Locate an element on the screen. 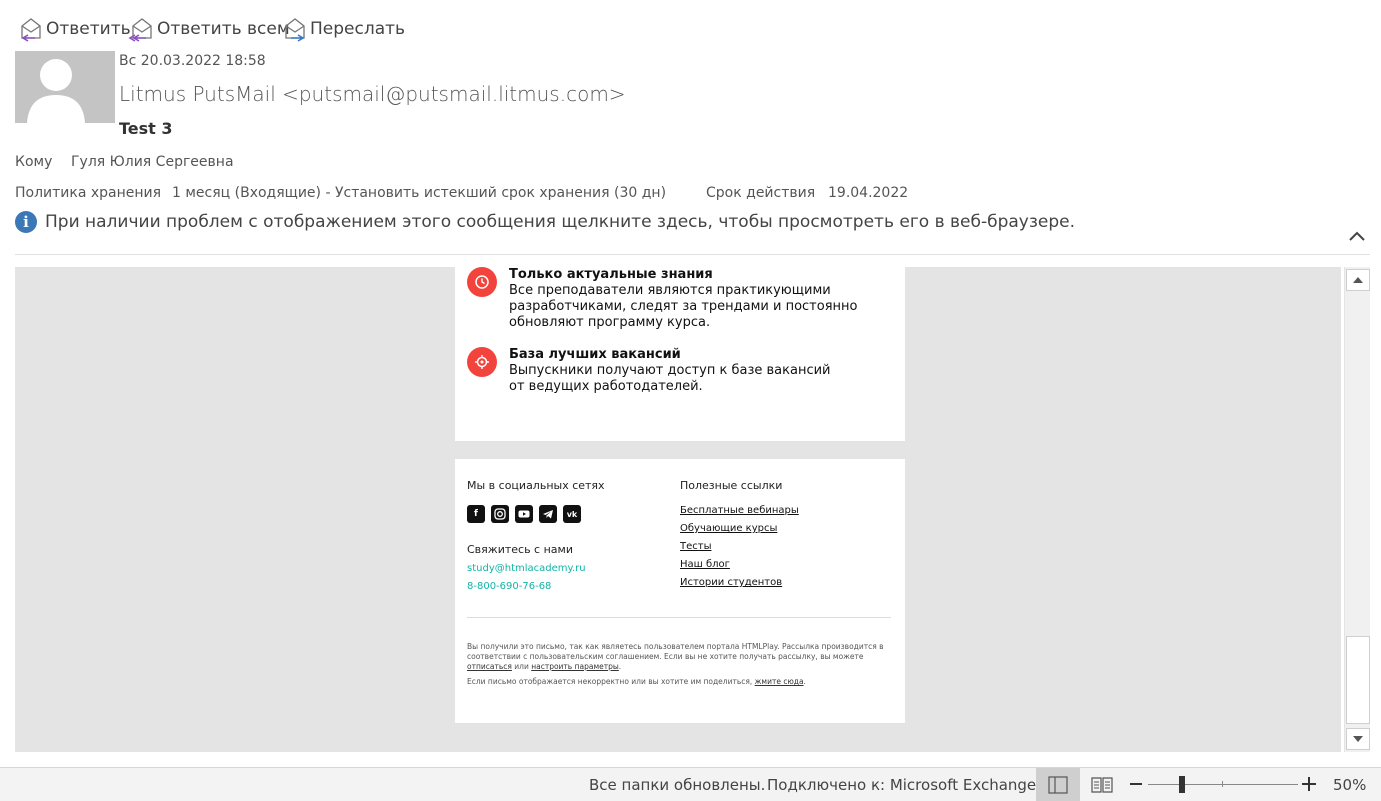 The width and height of the screenshot is (1381, 801). to-label: Кому is located at coordinates (34, 162).